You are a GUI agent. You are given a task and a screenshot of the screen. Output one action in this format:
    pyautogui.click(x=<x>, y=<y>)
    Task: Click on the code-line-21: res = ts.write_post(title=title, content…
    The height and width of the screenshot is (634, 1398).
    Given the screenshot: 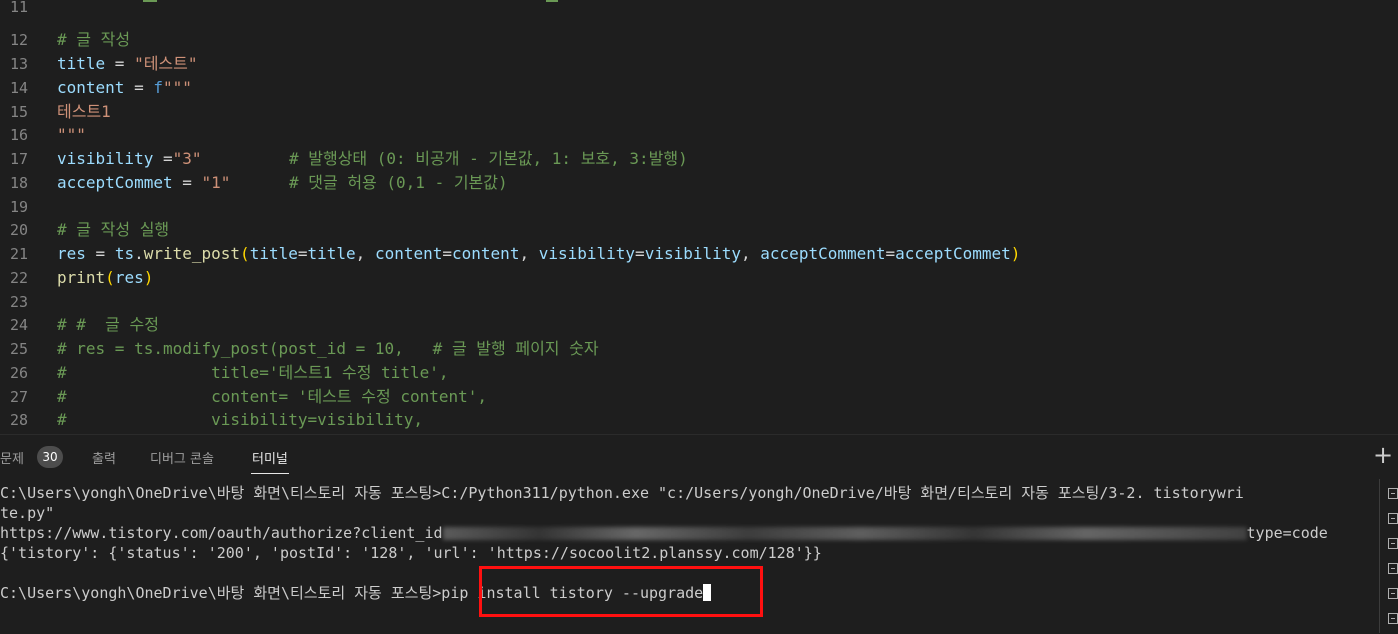 What is the action you would take?
    pyautogui.click(x=538, y=254)
    